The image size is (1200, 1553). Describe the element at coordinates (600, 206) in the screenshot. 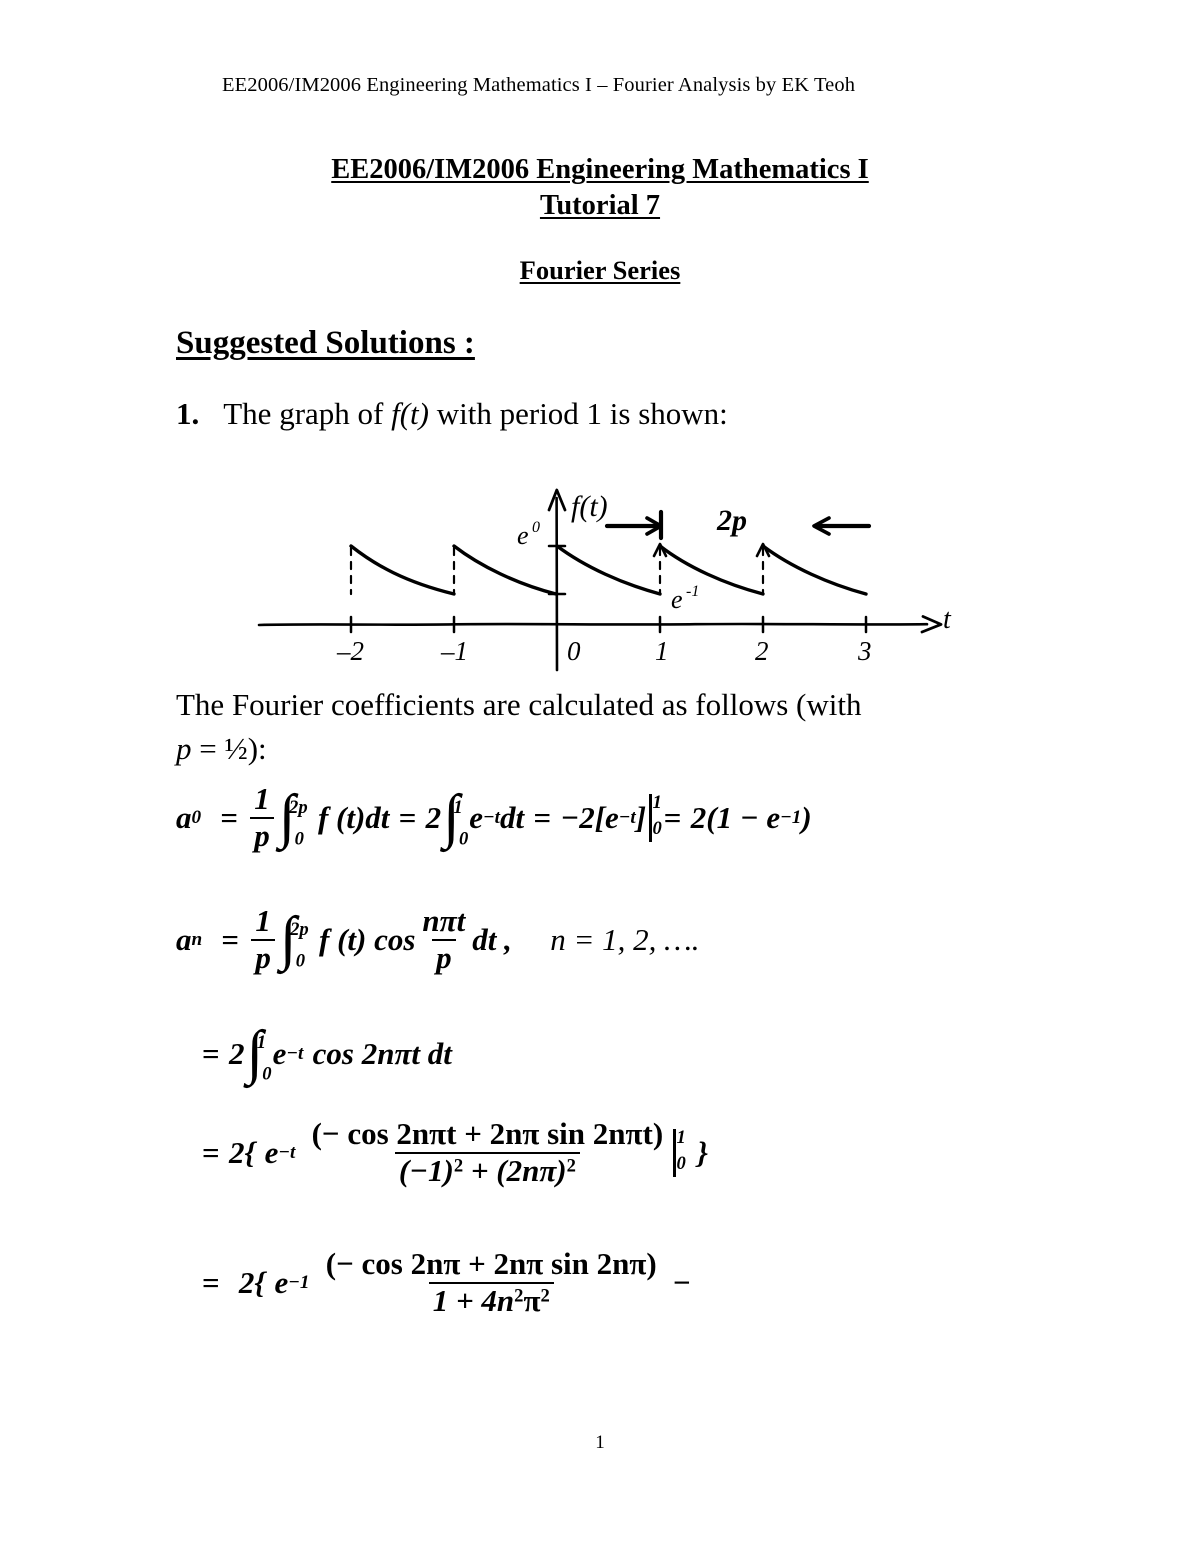

I see `document-title-line-2: Tutorial 7` at that location.